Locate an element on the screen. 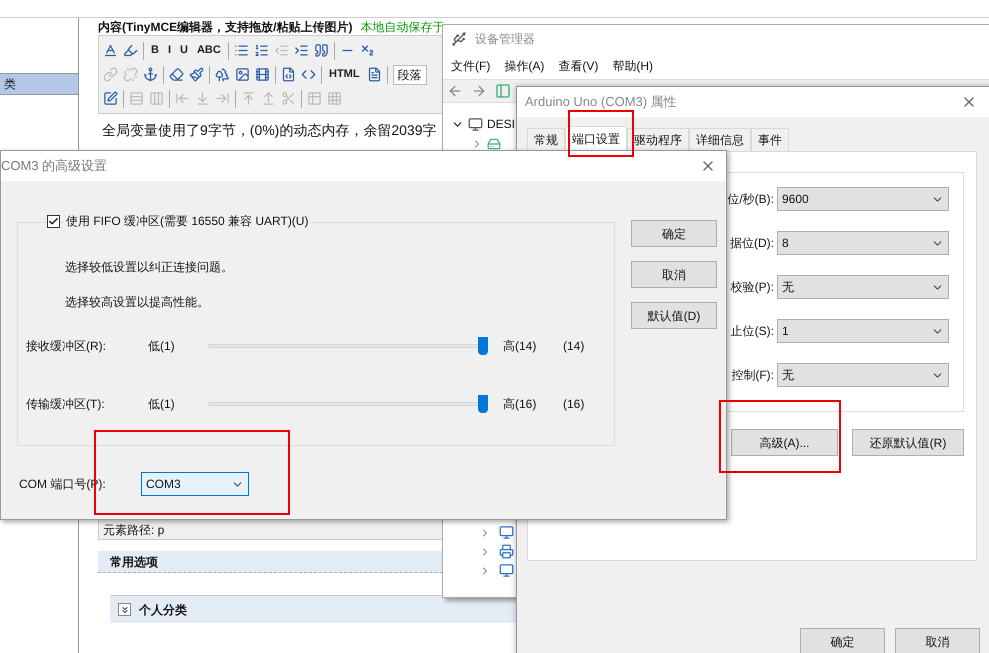 This screenshot has height=653, width=989. slider-max-label: 高(16) is located at coordinates (520, 404).